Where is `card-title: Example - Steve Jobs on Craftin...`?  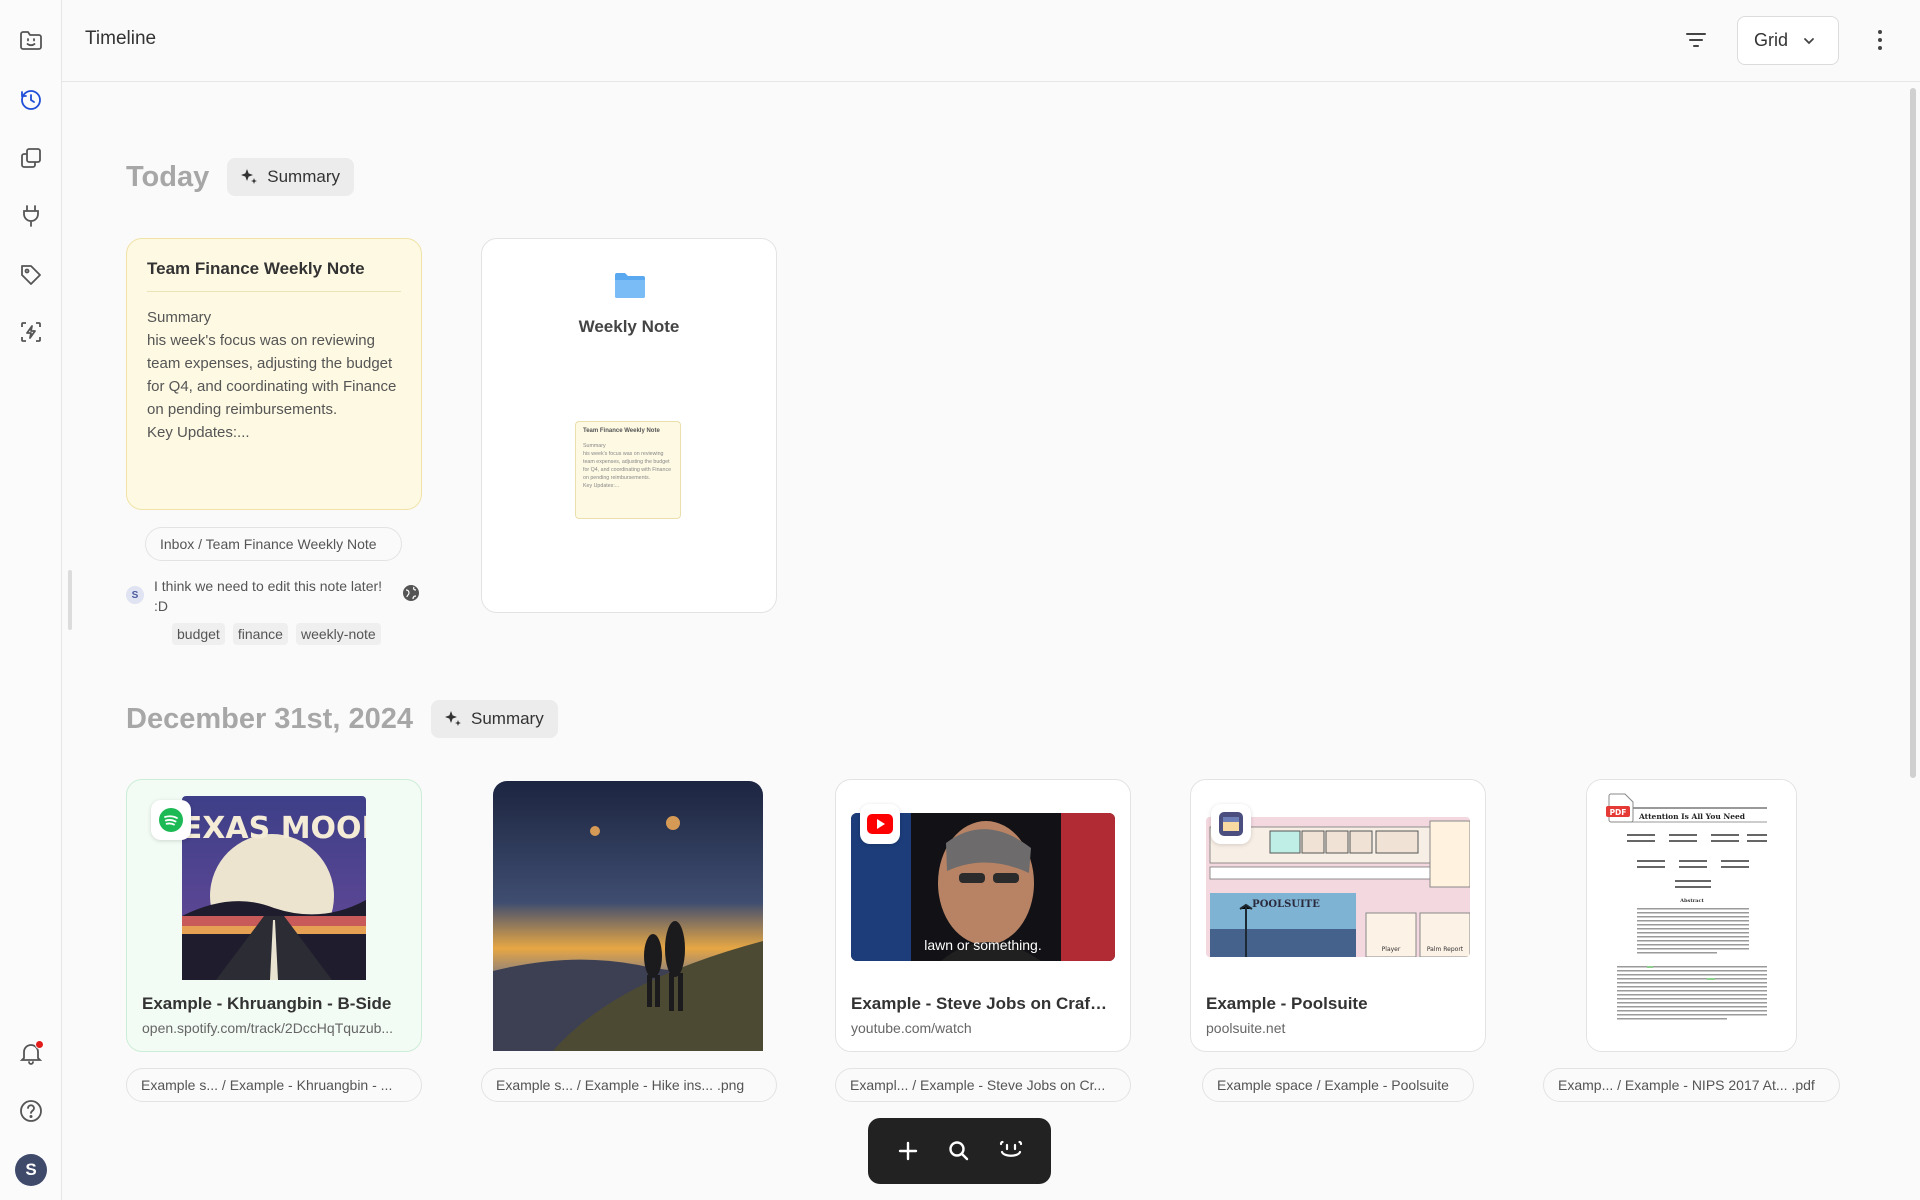
card-title: Example - Steve Jobs on Craftin... is located at coordinates (981, 1003).